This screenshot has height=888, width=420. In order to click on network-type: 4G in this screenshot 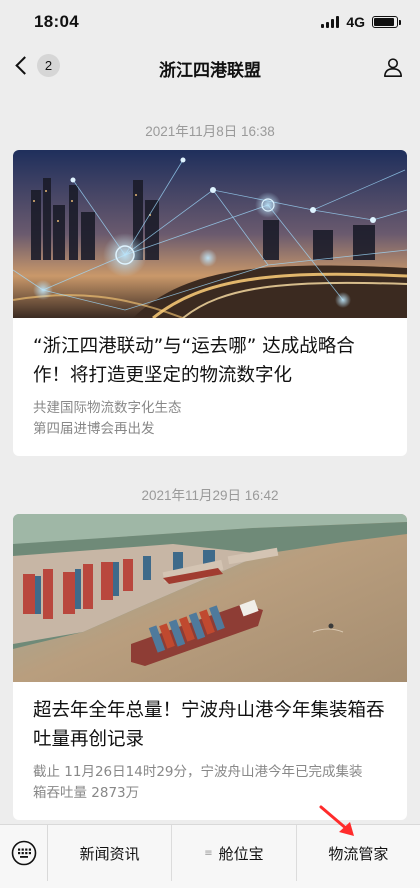, I will do `click(355, 22)`.